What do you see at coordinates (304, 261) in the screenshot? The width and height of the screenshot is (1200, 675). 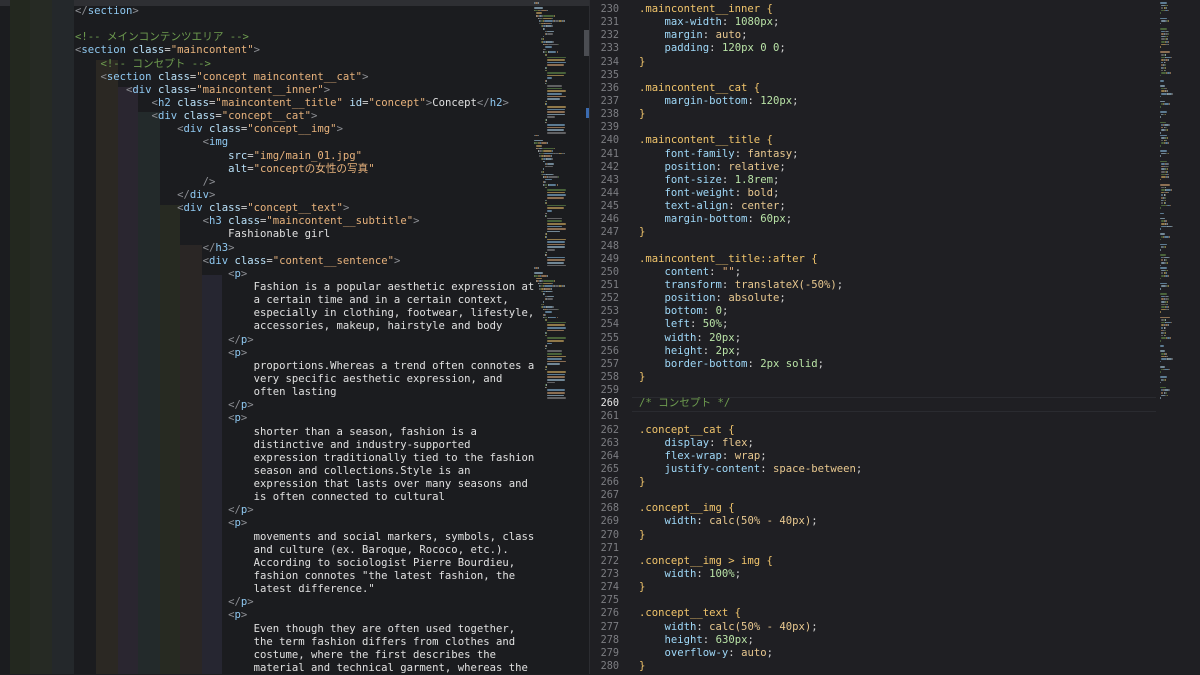 I see `left-code-line: <div class="content__sentence">` at bounding box center [304, 261].